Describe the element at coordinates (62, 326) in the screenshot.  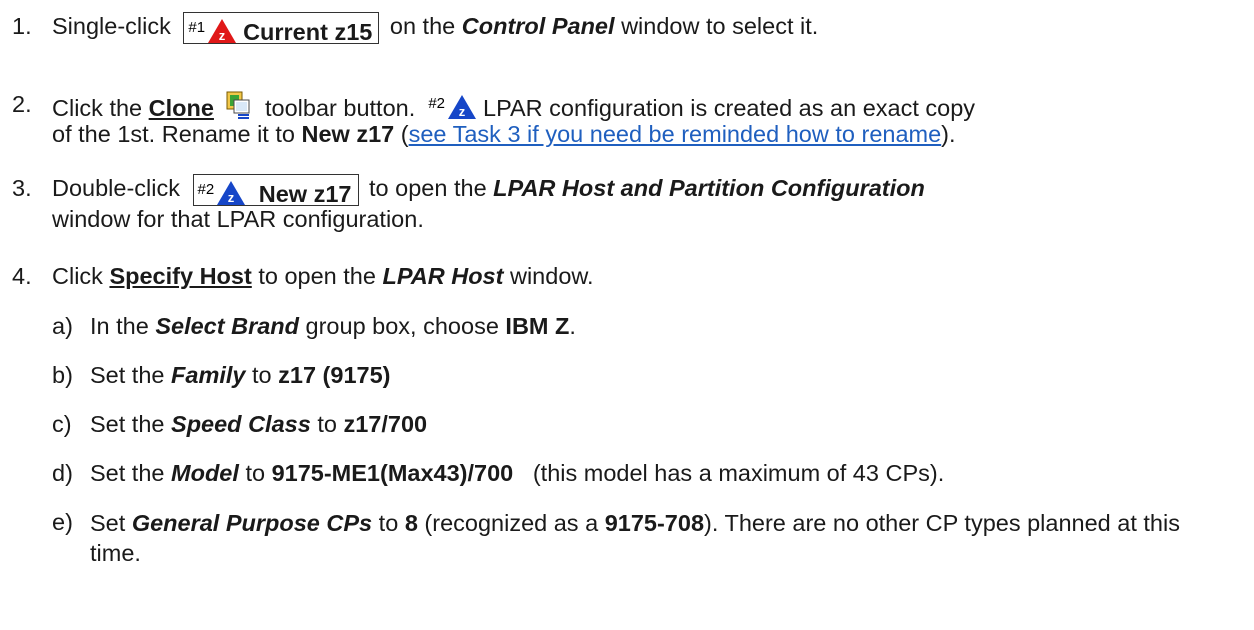
I see `substep-letter: a)` at that location.